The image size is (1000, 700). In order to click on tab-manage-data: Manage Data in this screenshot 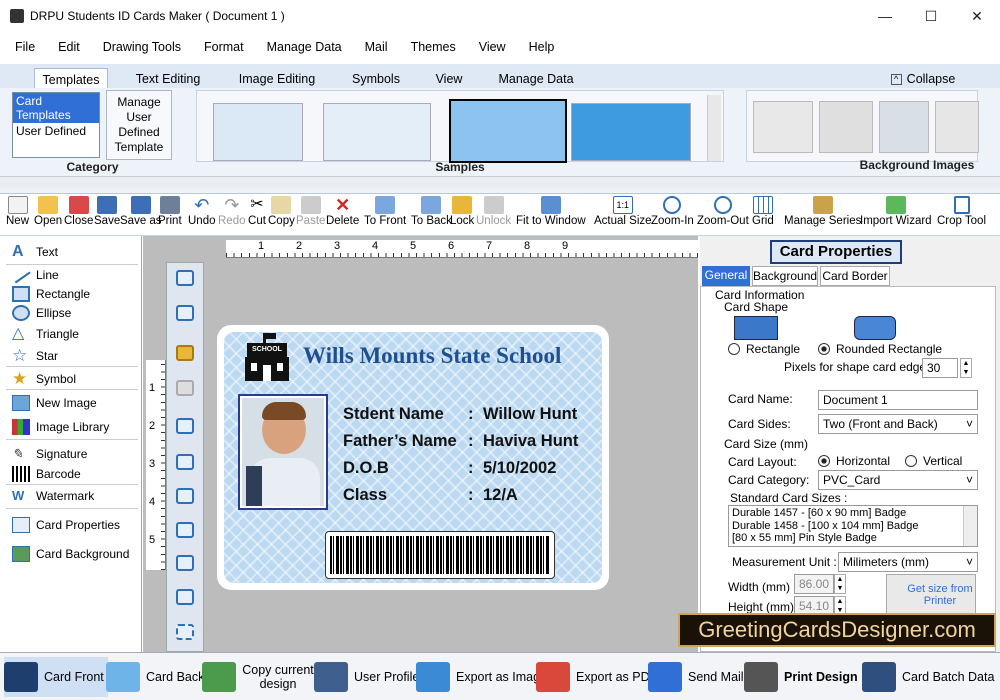, I will do `click(536, 79)`.